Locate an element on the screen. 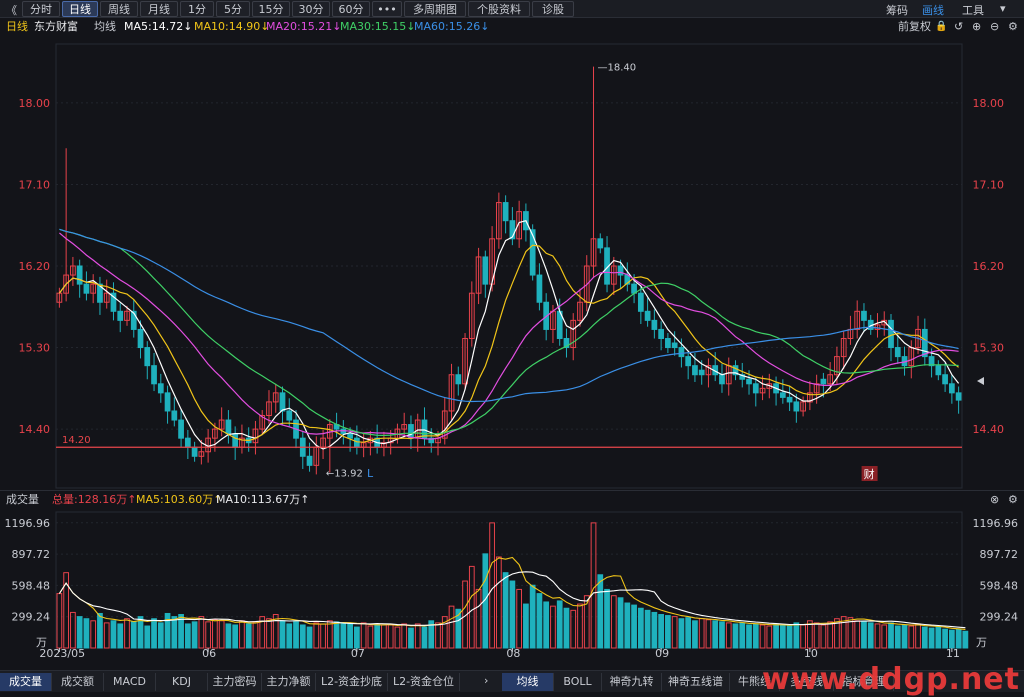  tabs-next-icon: › is located at coordinates (486, 680).